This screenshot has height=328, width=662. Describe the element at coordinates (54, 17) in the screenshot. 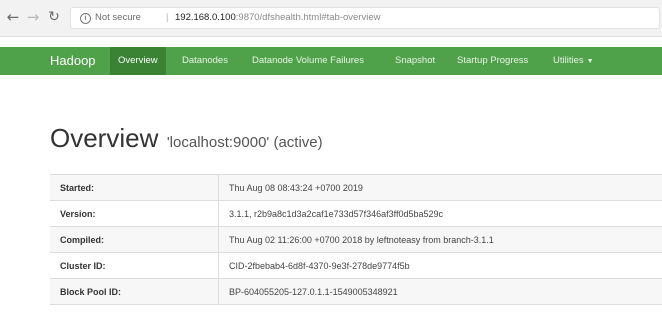

I see `reload-icon: ↻` at that location.